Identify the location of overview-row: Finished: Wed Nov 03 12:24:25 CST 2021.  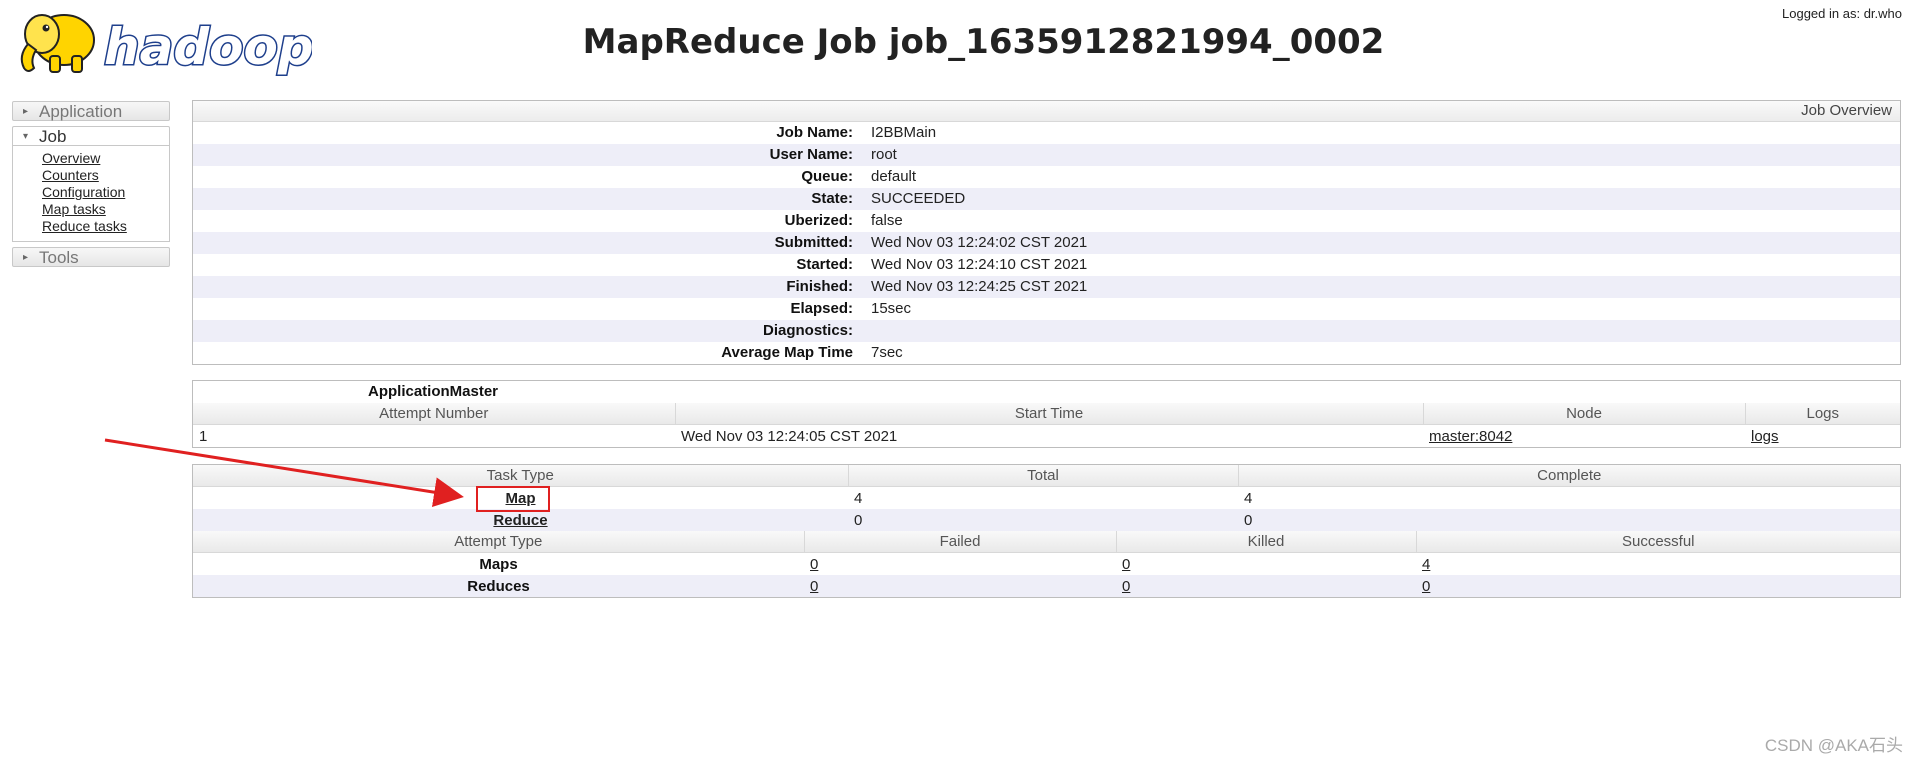
(1046, 287).